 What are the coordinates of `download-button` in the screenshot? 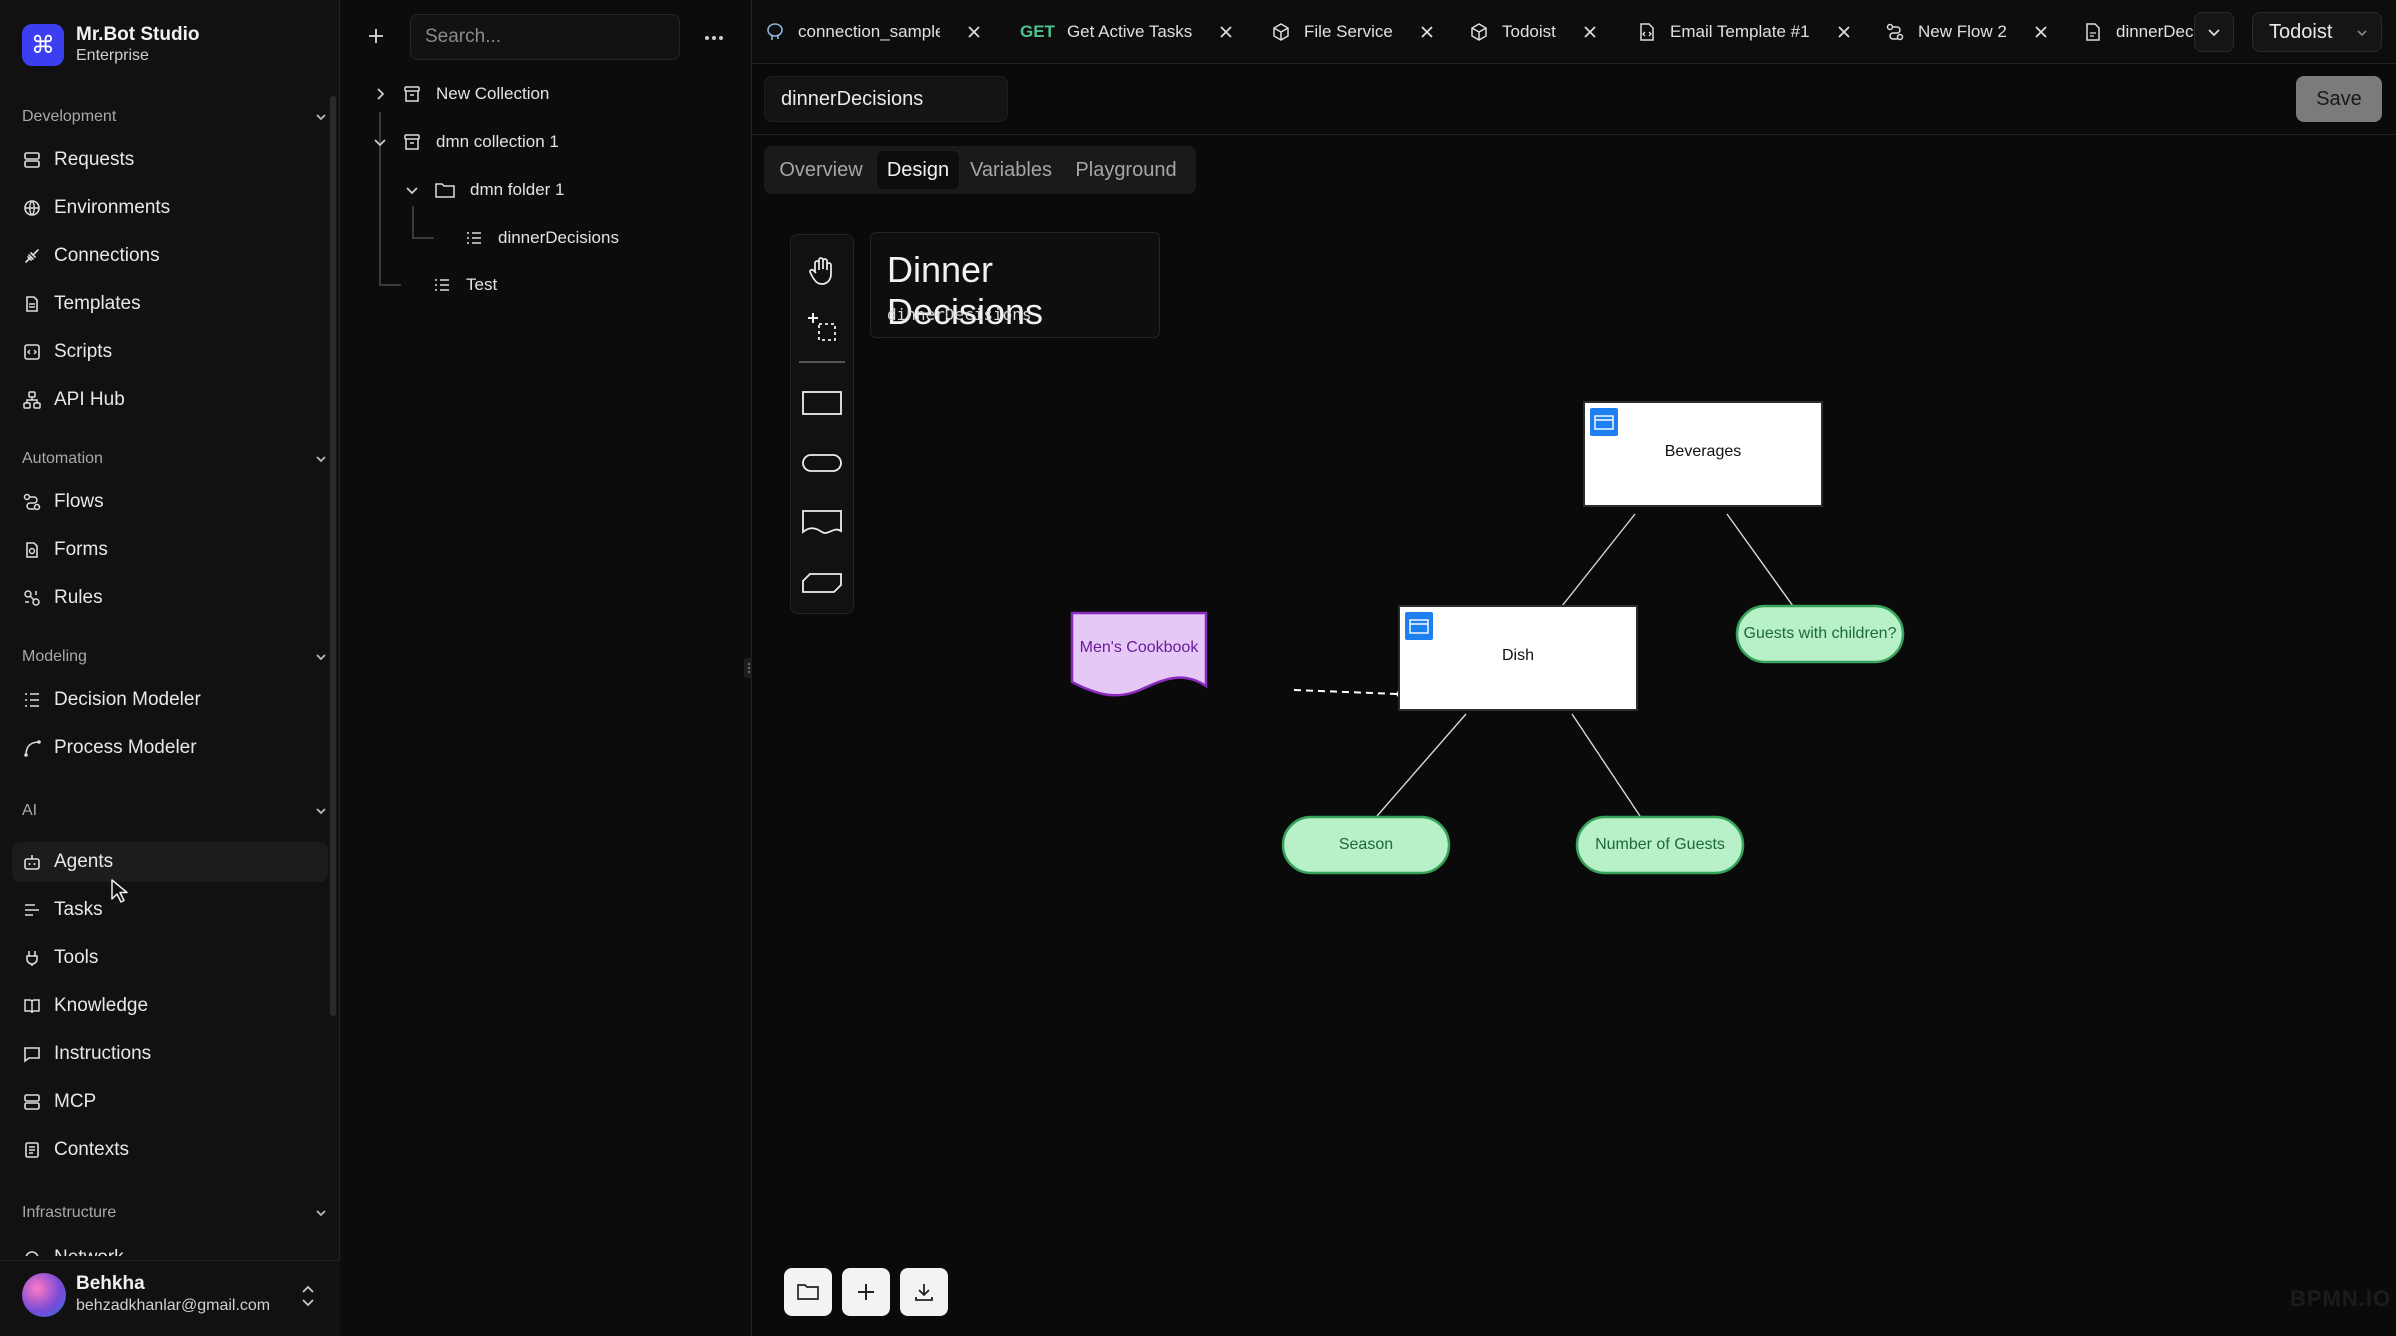 It's located at (924, 1292).